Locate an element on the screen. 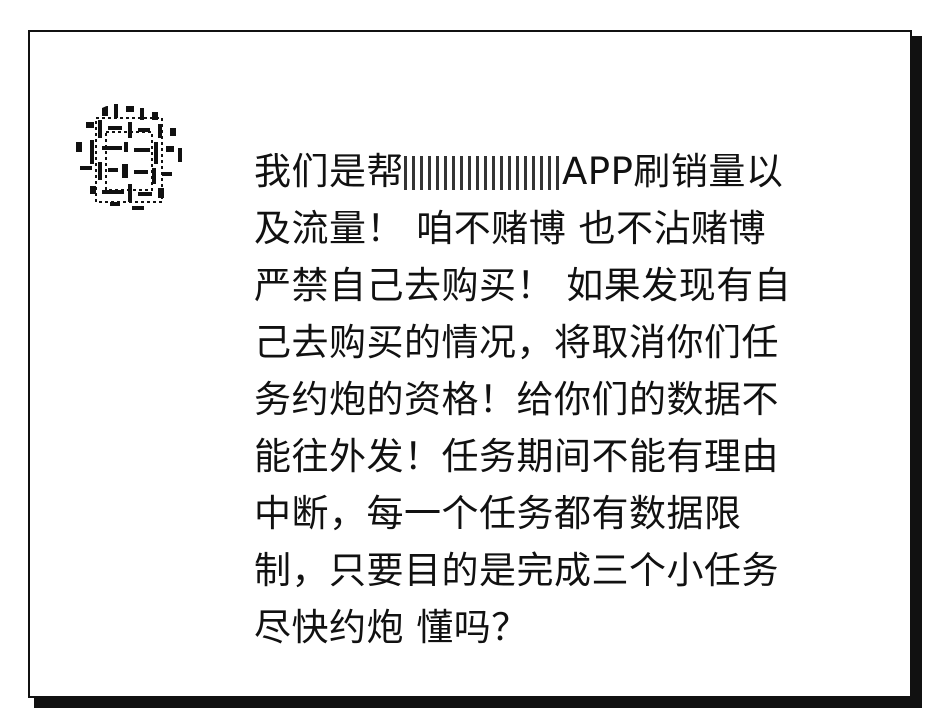 Image resolution: width=936 pixels, height=725 pixels. avatar is located at coordinates (129, 158).